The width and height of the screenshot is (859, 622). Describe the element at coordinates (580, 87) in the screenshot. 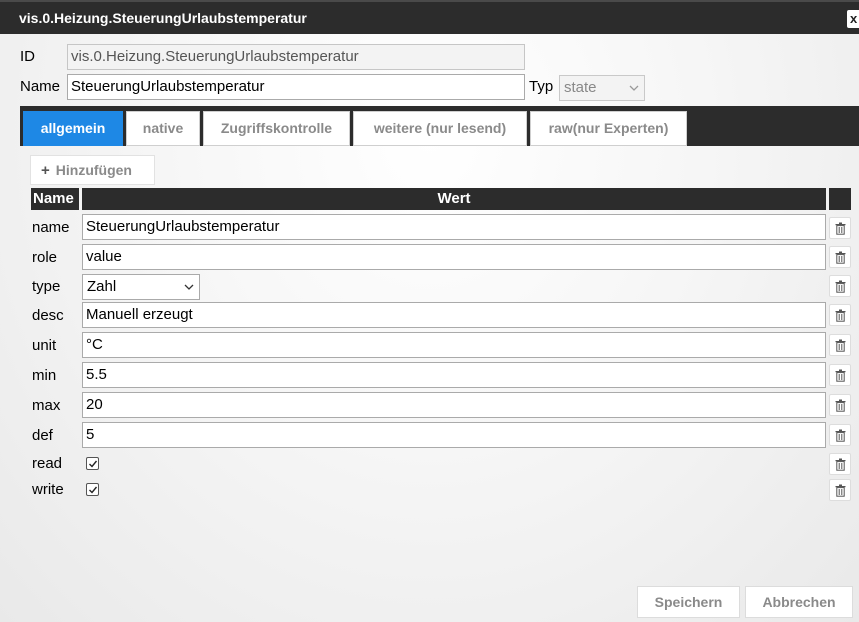

I see `typ-select-value: state` at that location.